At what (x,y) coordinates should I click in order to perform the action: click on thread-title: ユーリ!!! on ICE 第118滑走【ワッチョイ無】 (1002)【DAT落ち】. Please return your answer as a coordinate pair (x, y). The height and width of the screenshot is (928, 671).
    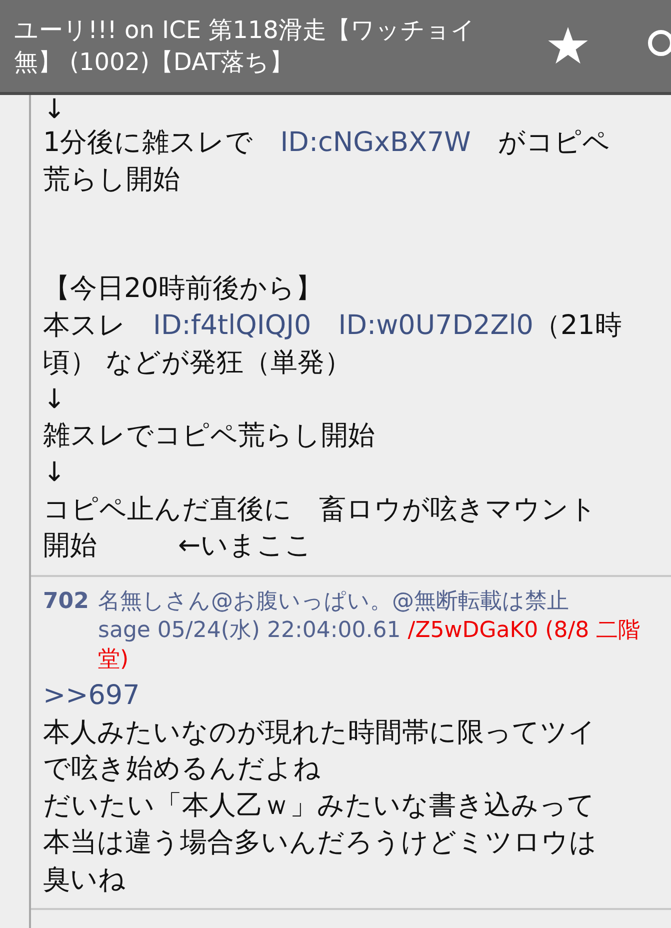
    Looking at the image, I should click on (244, 46).